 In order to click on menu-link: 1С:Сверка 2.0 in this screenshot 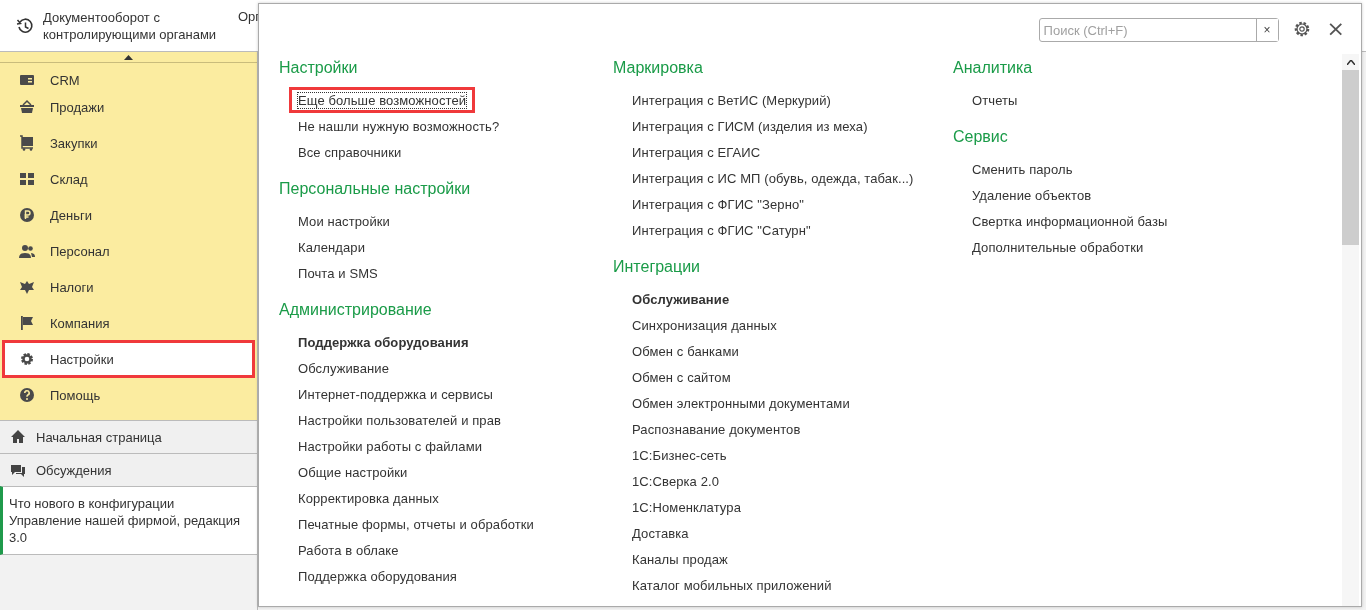, I will do `click(676, 481)`.